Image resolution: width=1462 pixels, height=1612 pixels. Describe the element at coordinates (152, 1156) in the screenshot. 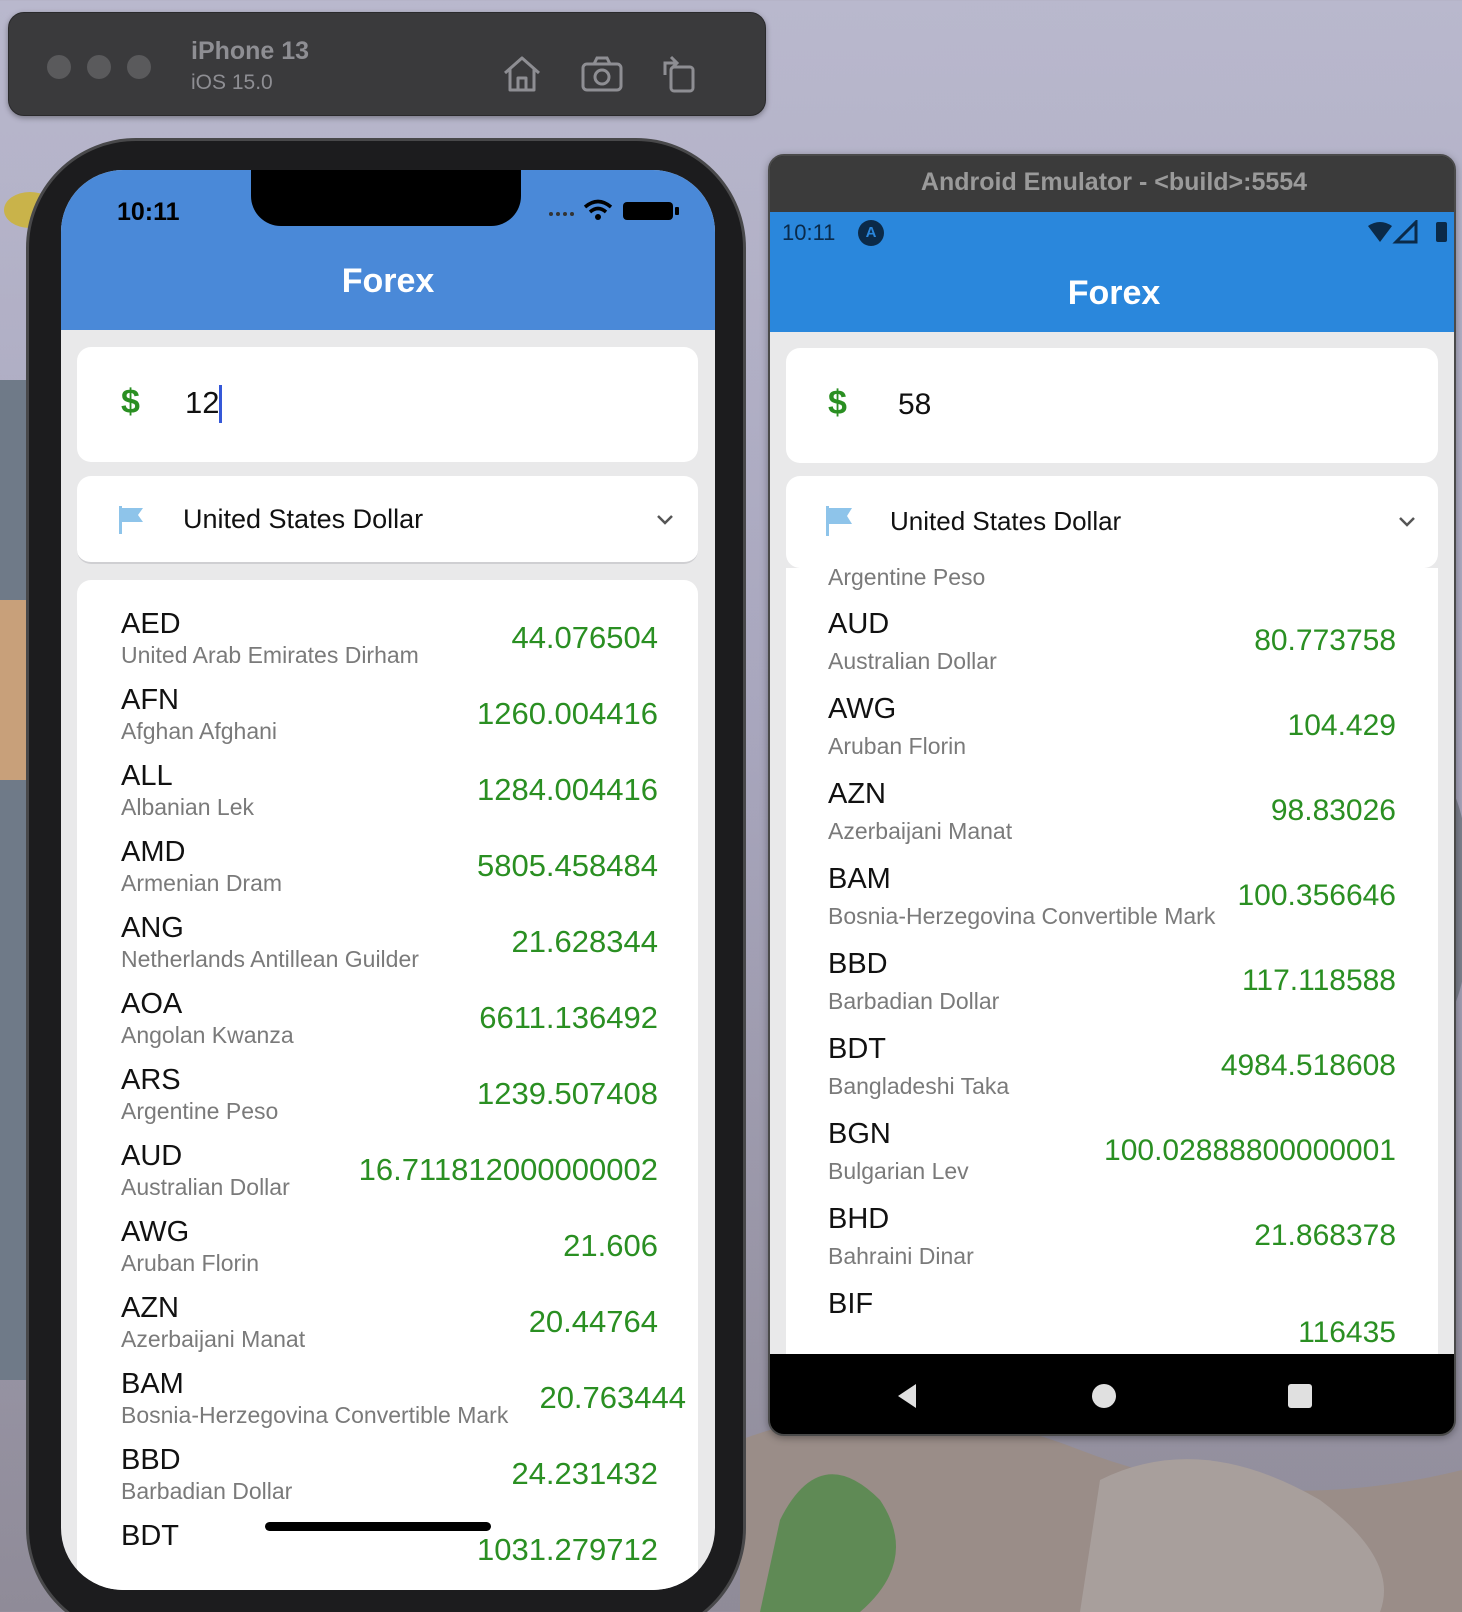

I see `currency-code: AUD` at that location.